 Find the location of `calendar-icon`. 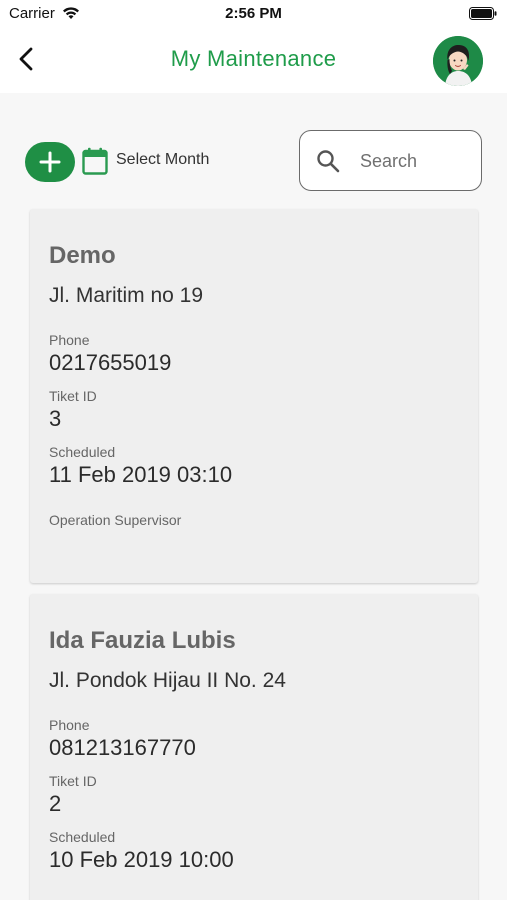

calendar-icon is located at coordinates (95, 161).